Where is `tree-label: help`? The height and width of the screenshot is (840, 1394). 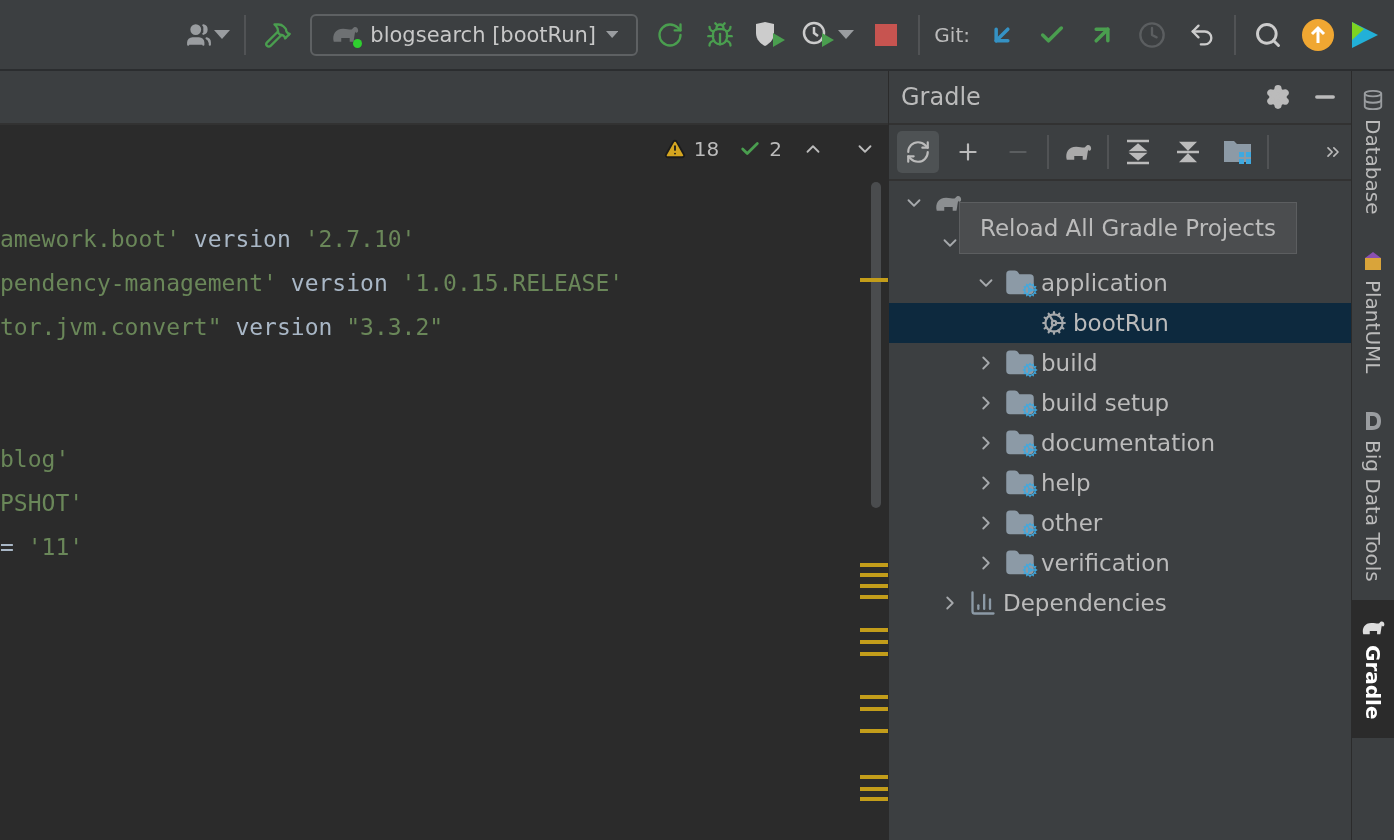 tree-label: help is located at coordinates (1066, 483).